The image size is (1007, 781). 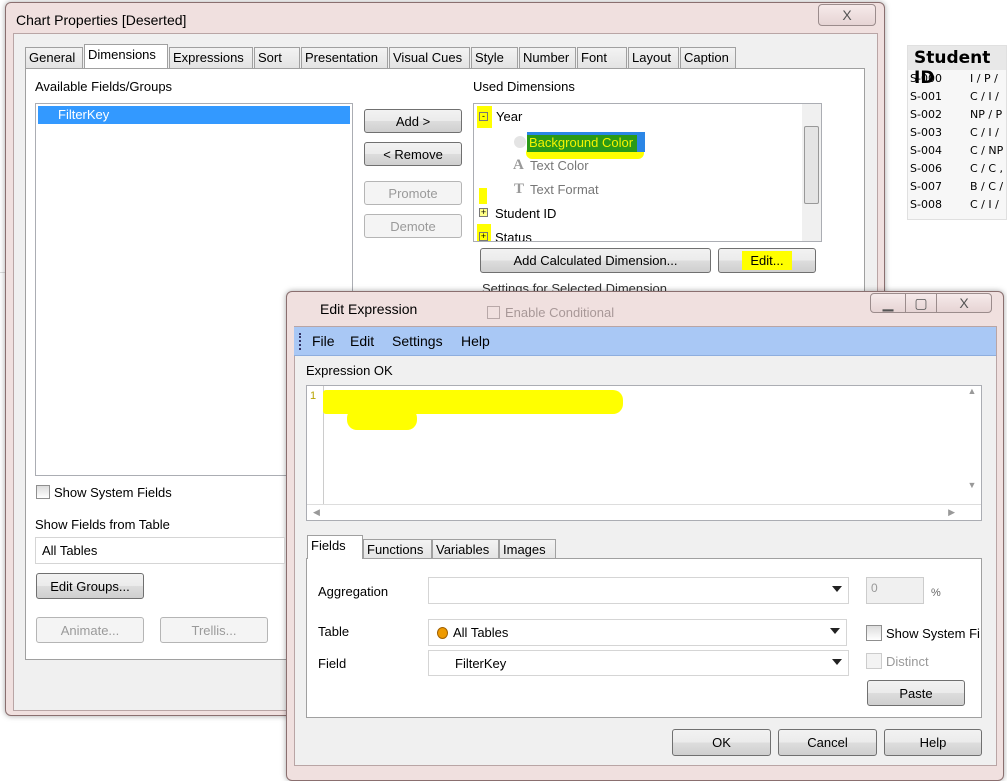 What do you see at coordinates (653, 57) in the screenshot?
I see `tab-layout: Layout` at bounding box center [653, 57].